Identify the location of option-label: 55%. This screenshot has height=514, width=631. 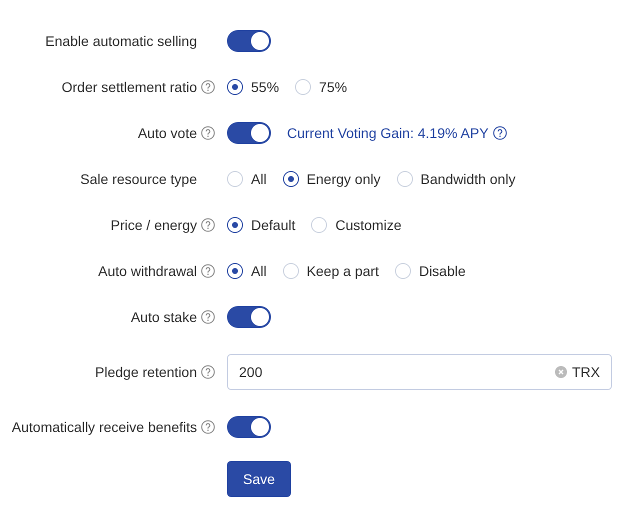
(265, 87).